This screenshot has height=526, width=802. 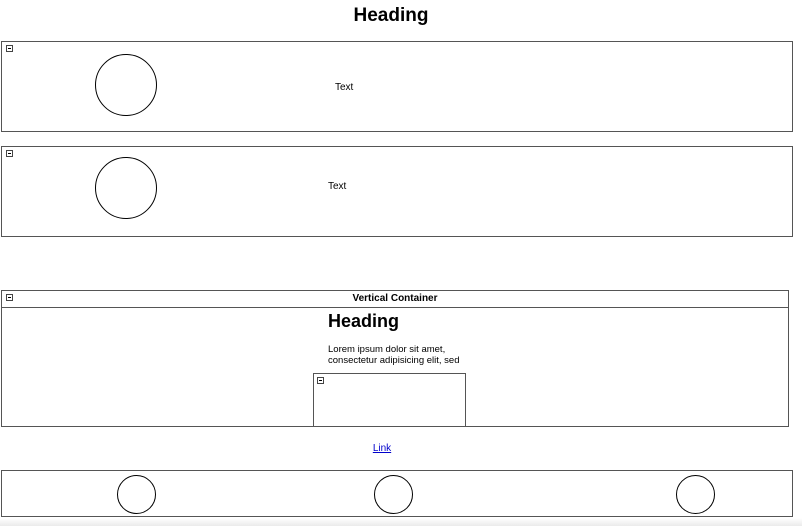 I want to click on nested-container, so click(x=389, y=400).